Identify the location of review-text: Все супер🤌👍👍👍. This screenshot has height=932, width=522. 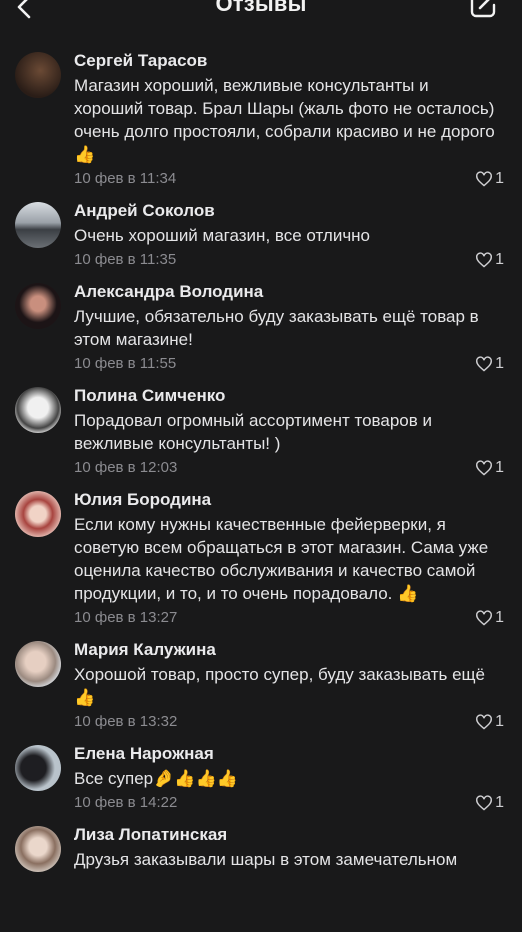
(156, 778).